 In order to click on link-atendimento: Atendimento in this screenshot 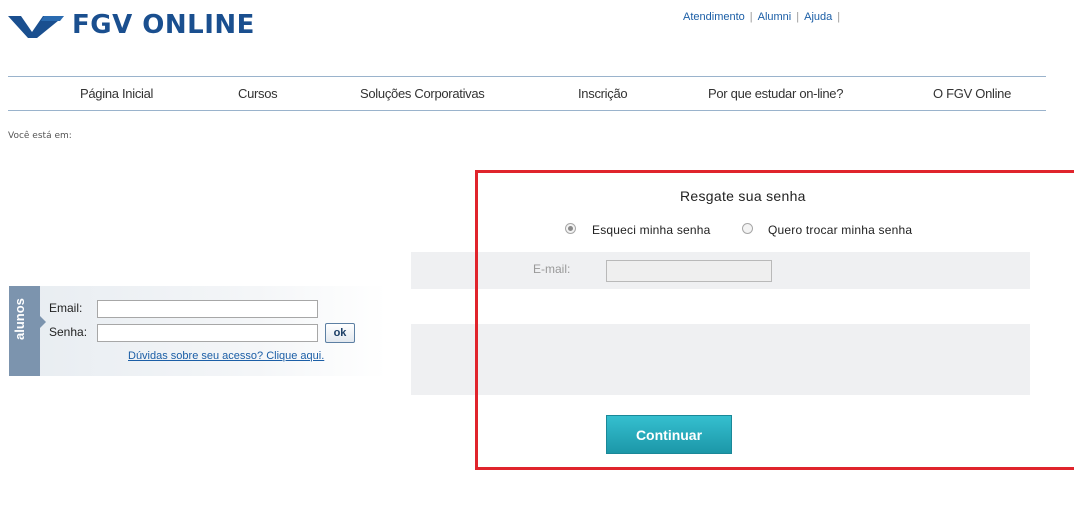, I will do `click(714, 17)`.